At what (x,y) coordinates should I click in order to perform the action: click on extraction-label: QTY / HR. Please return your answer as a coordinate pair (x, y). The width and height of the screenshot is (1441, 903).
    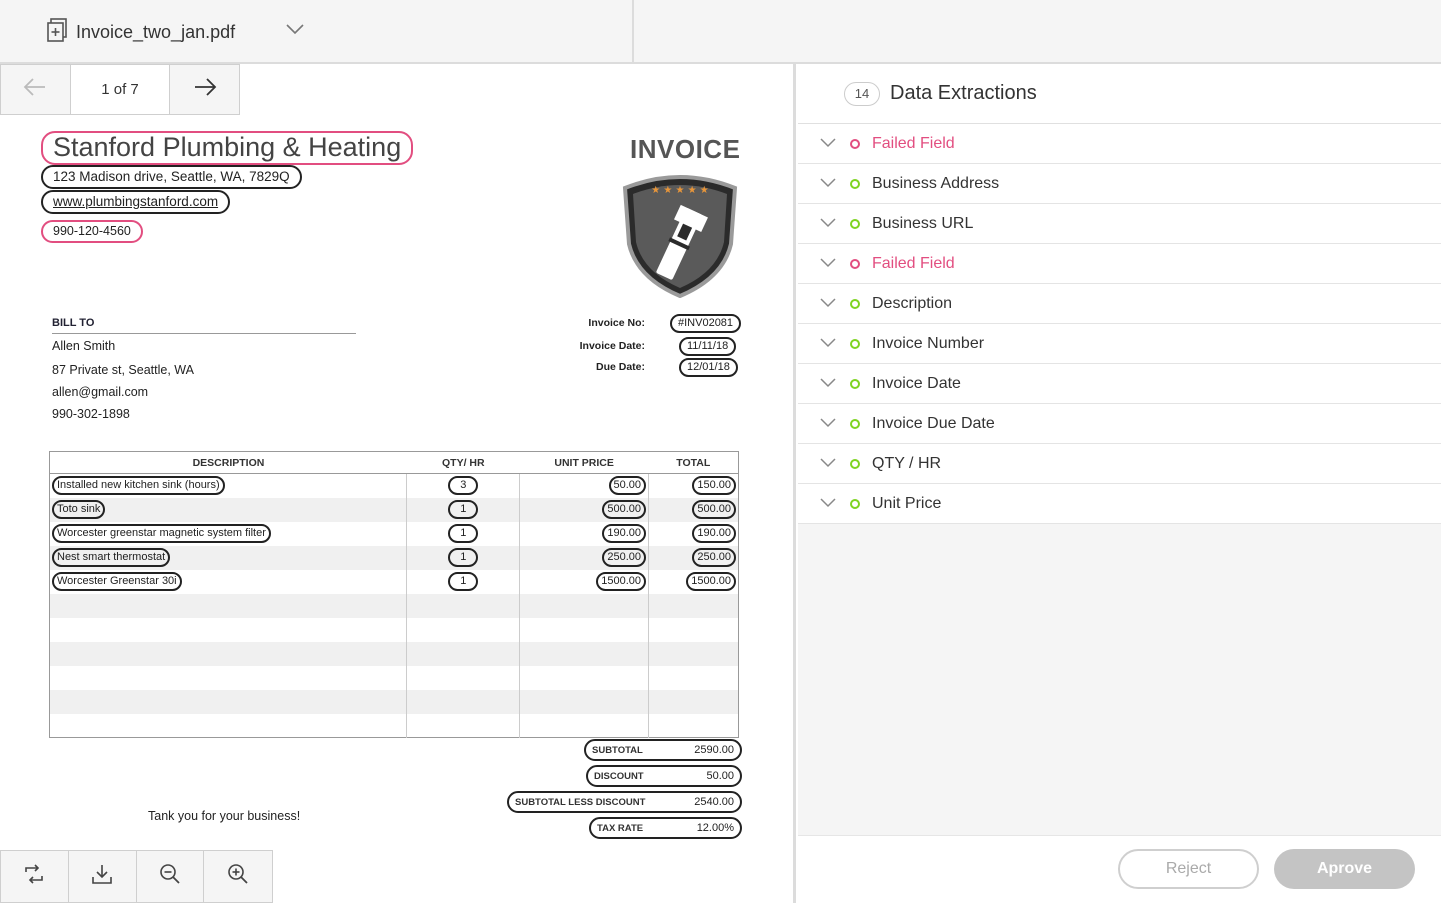
    Looking at the image, I should click on (907, 463).